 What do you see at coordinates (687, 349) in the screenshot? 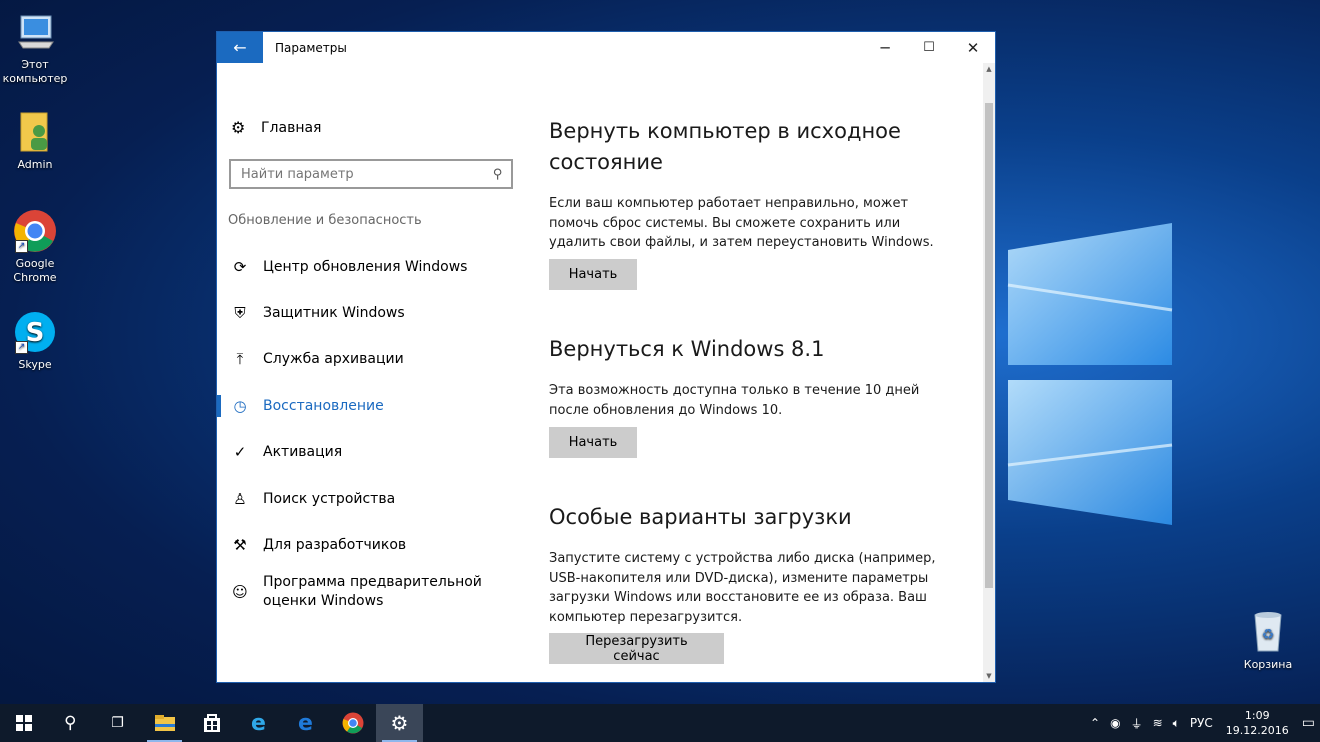
I see `go-back-heading: Вернуться к Windows 8.1` at bounding box center [687, 349].